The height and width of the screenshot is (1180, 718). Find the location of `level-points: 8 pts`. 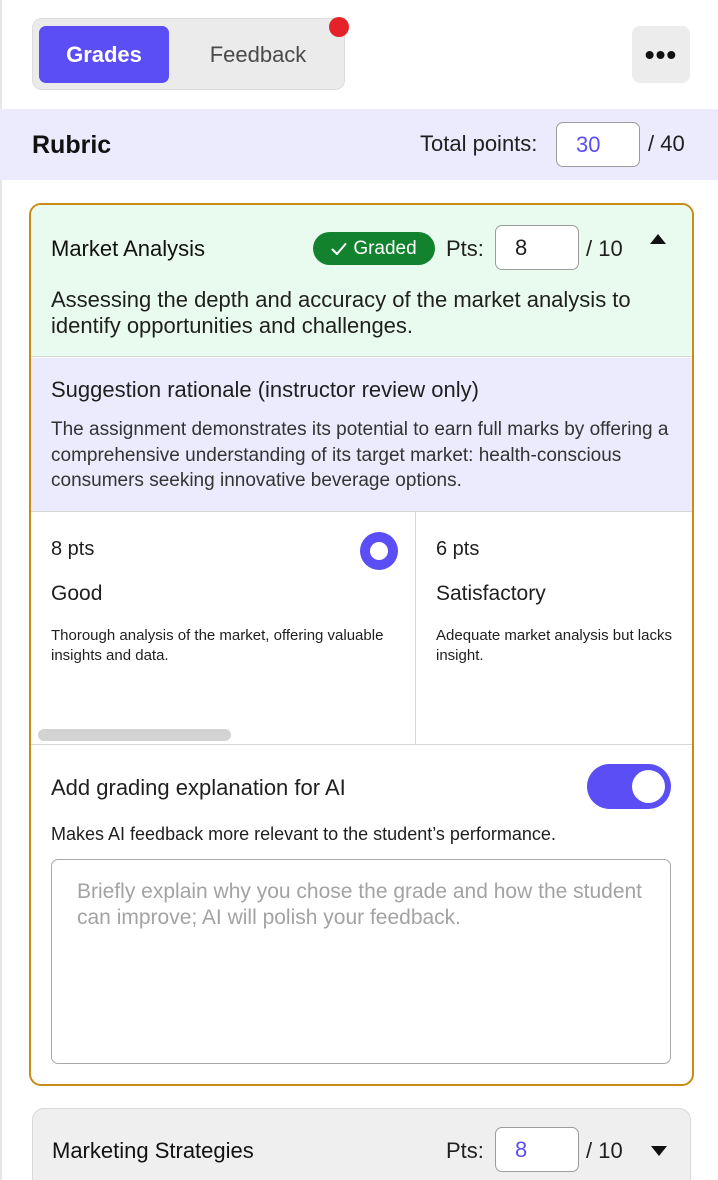

level-points: 8 pts is located at coordinates (73, 549).